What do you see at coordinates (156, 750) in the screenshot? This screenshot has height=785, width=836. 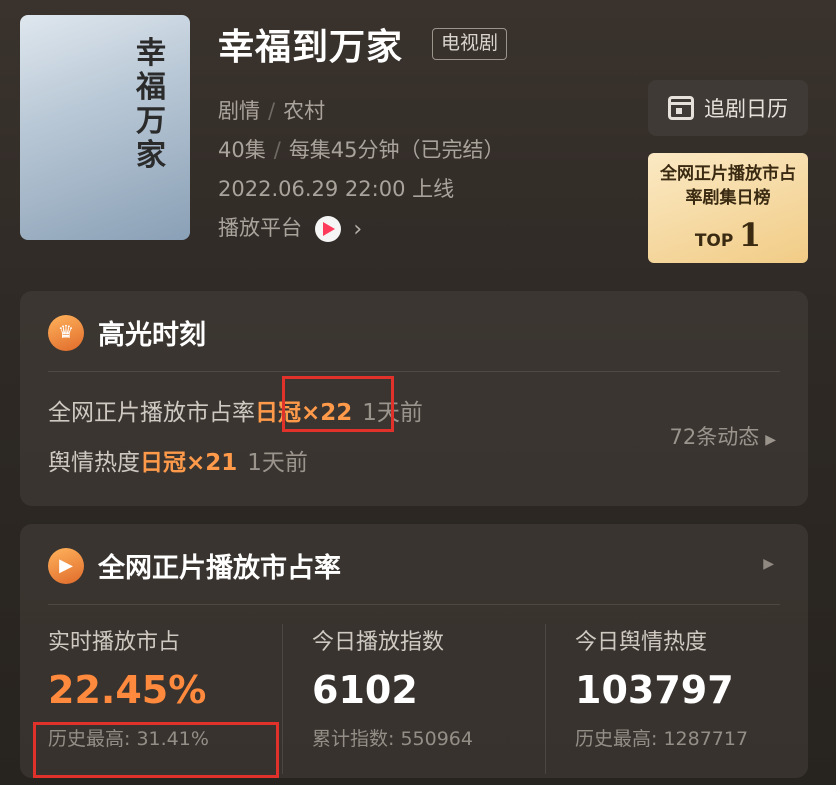 I see `stat-annotation-box` at bounding box center [156, 750].